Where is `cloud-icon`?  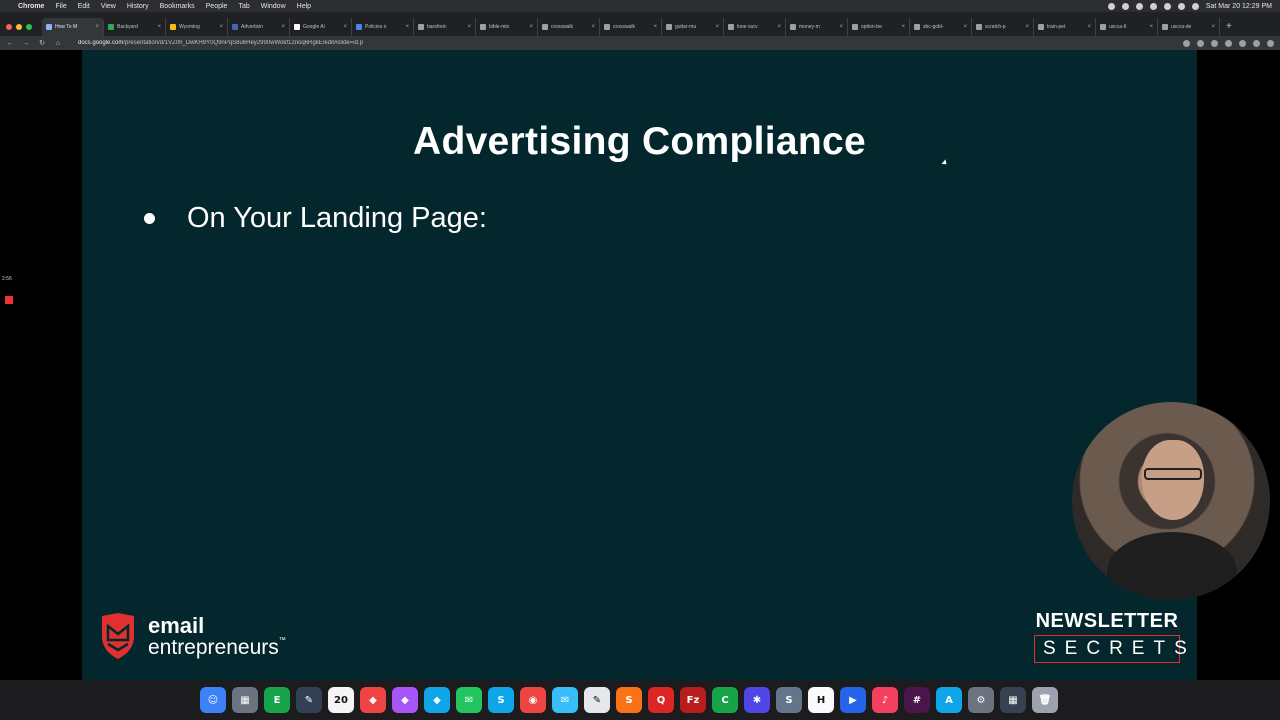 cloud-icon is located at coordinates (1153, 6).